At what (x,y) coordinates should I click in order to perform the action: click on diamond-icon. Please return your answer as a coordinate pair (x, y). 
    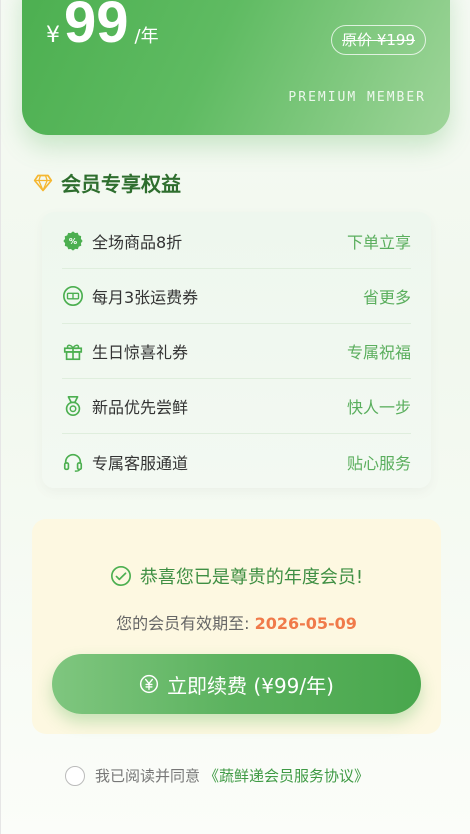
    Looking at the image, I should click on (43, 182).